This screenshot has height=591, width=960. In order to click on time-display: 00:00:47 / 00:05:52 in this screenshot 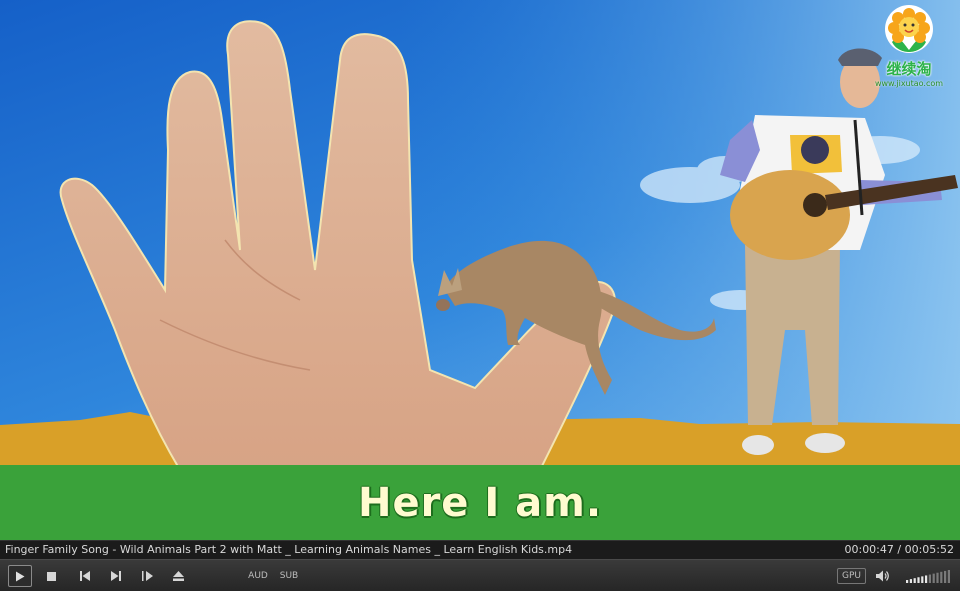, I will do `click(899, 549)`.